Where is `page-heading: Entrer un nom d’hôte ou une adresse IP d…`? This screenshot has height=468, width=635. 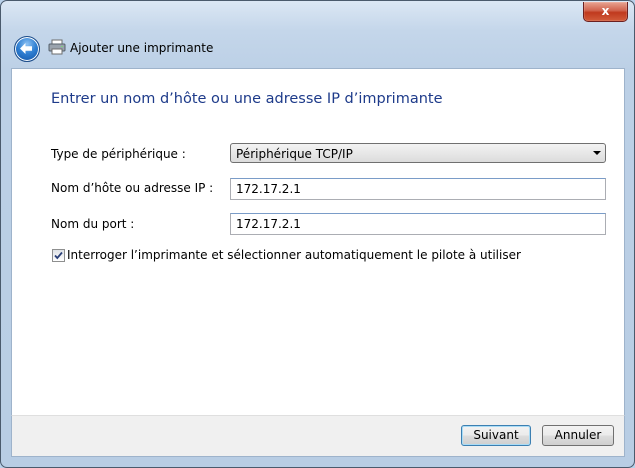
page-heading: Entrer un nom d’hôte ou une adresse IP d… is located at coordinates (247, 99).